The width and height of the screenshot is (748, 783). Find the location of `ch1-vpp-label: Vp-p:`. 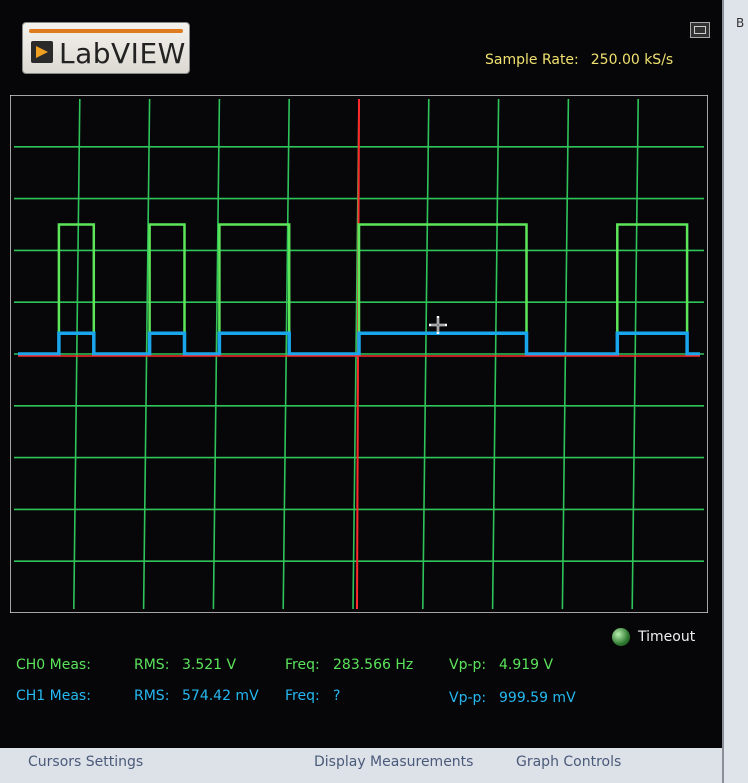

ch1-vpp-label: Vp-p: is located at coordinates (468, 698).